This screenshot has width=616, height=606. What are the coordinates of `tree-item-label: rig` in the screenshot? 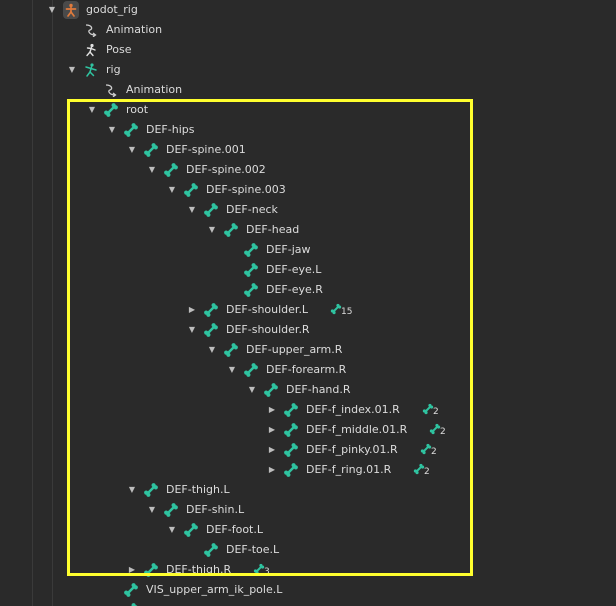 It's located at (113, 70).